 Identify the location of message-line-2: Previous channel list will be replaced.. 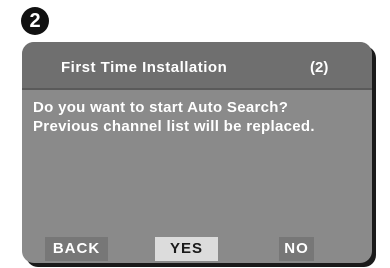
(174, 126).